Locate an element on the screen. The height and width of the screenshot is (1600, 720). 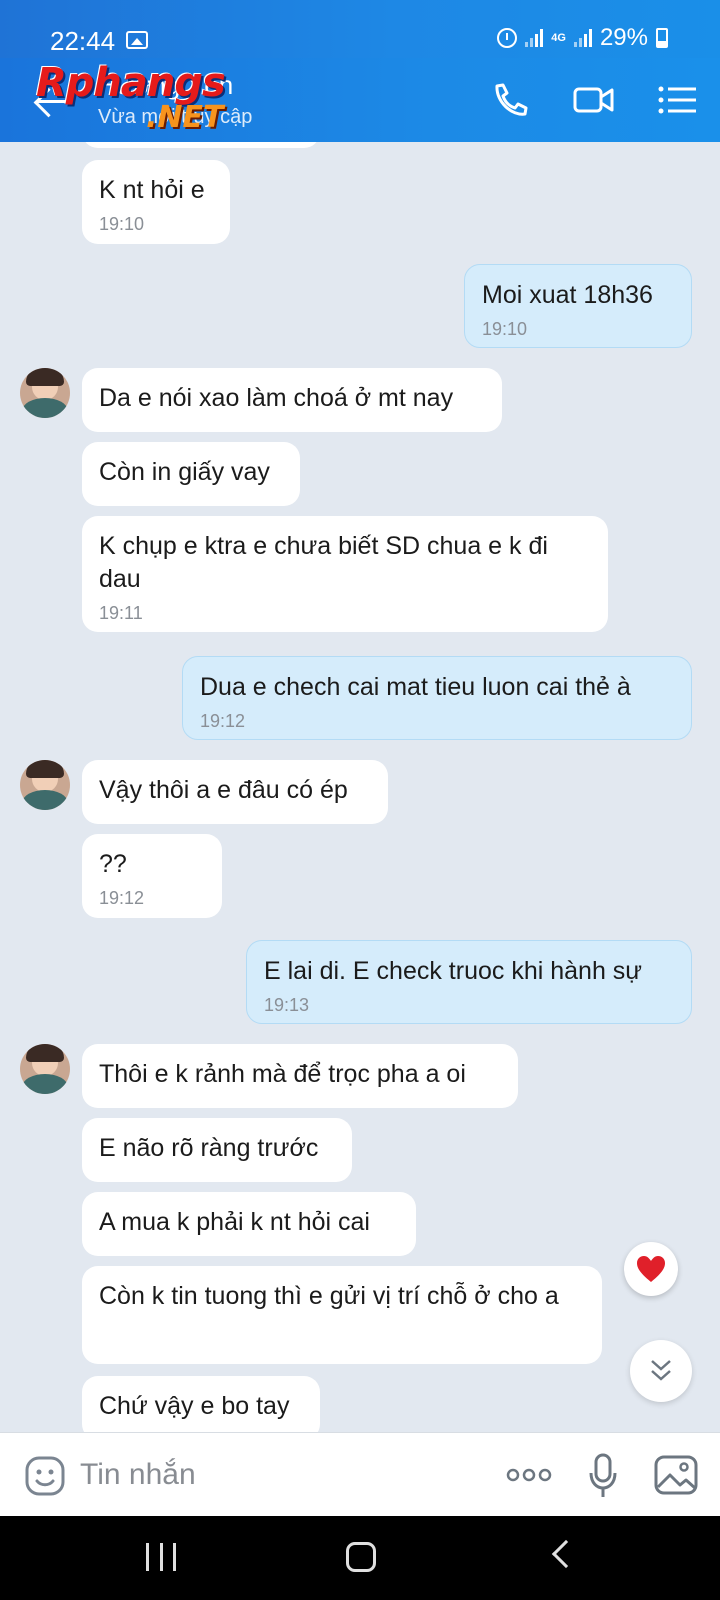
message-text: Chứ vậy e bo tay is located at coordinates (194, 1406).